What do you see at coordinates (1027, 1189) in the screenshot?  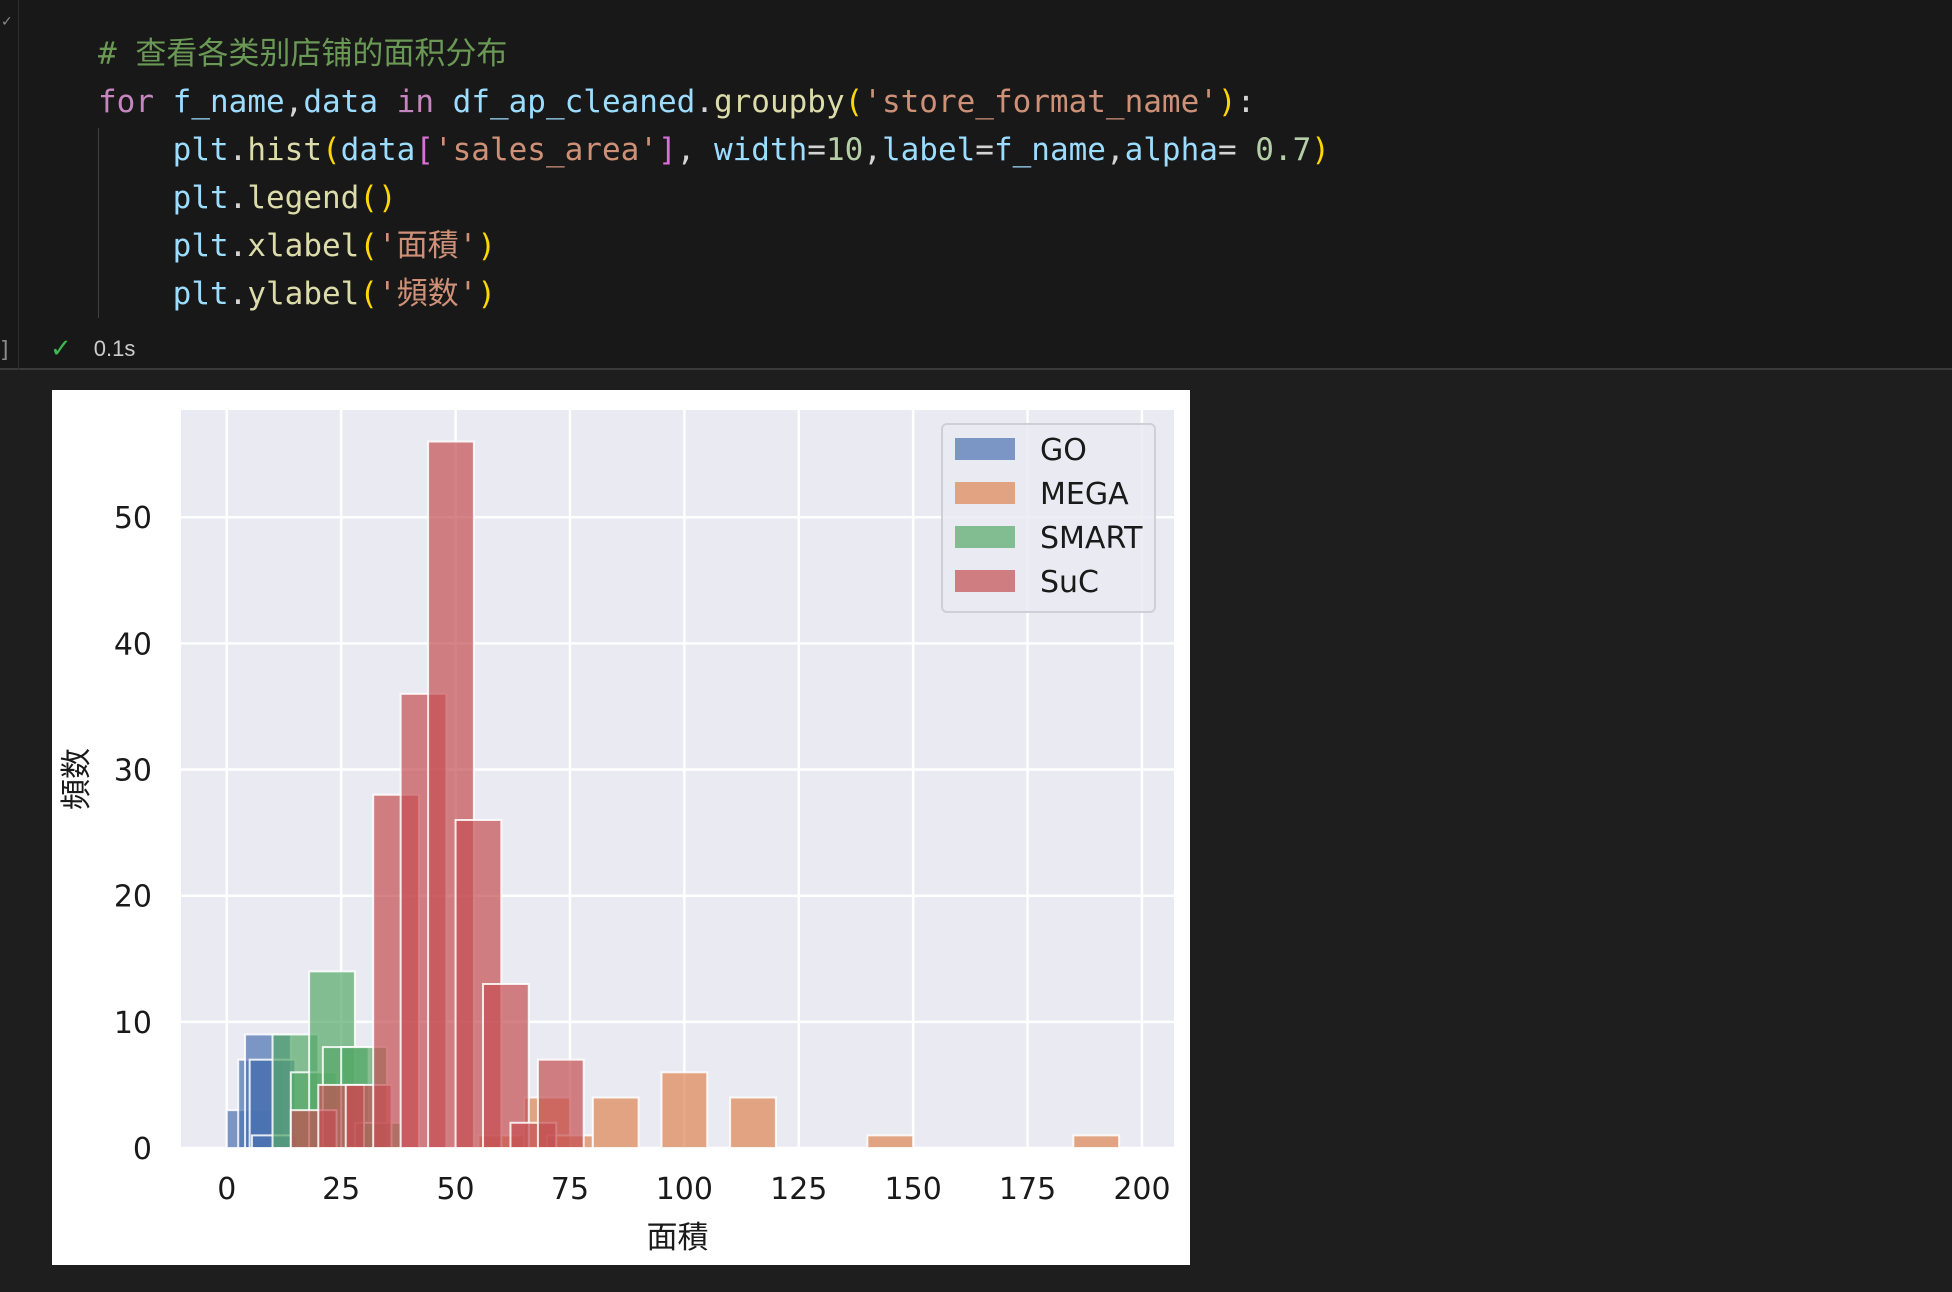 I see `x-tick-label: 175` at bounding box center [1027, 1189].